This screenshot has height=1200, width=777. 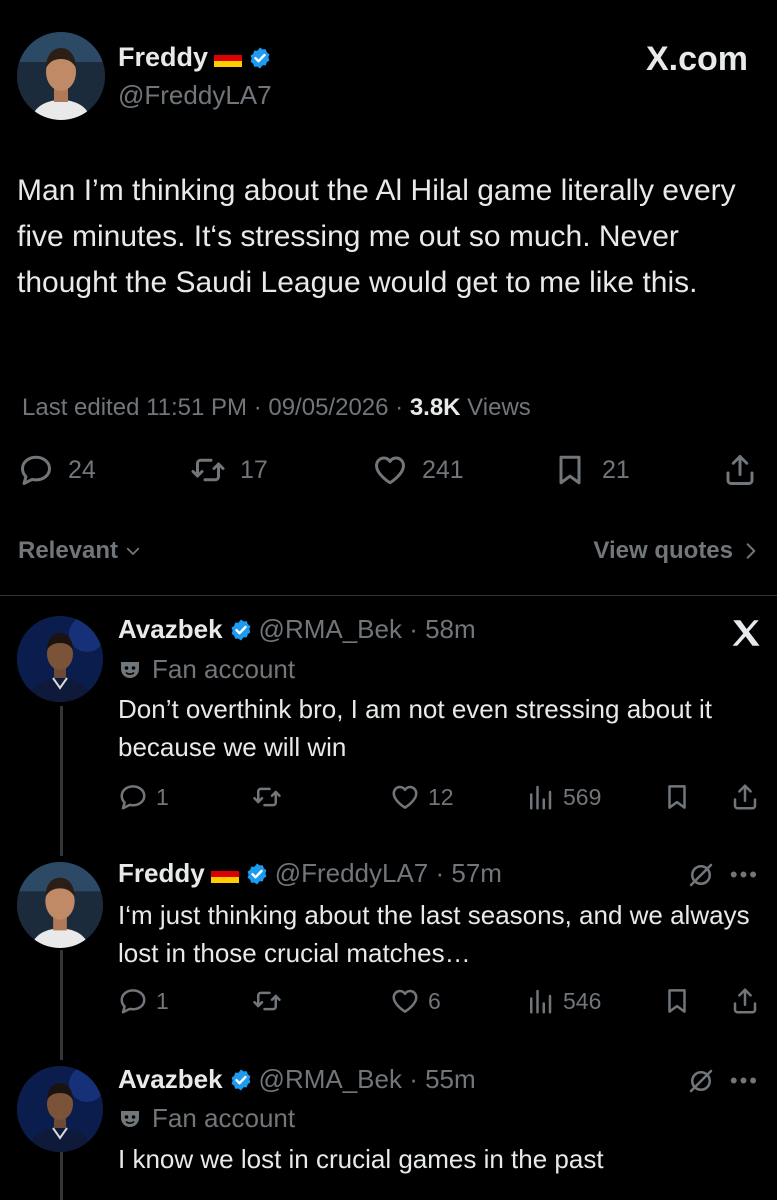 What do you see at coordinates (434, 1000) in the screenshot?
I see `like-count: 6` at bounding box center [434, 1000].